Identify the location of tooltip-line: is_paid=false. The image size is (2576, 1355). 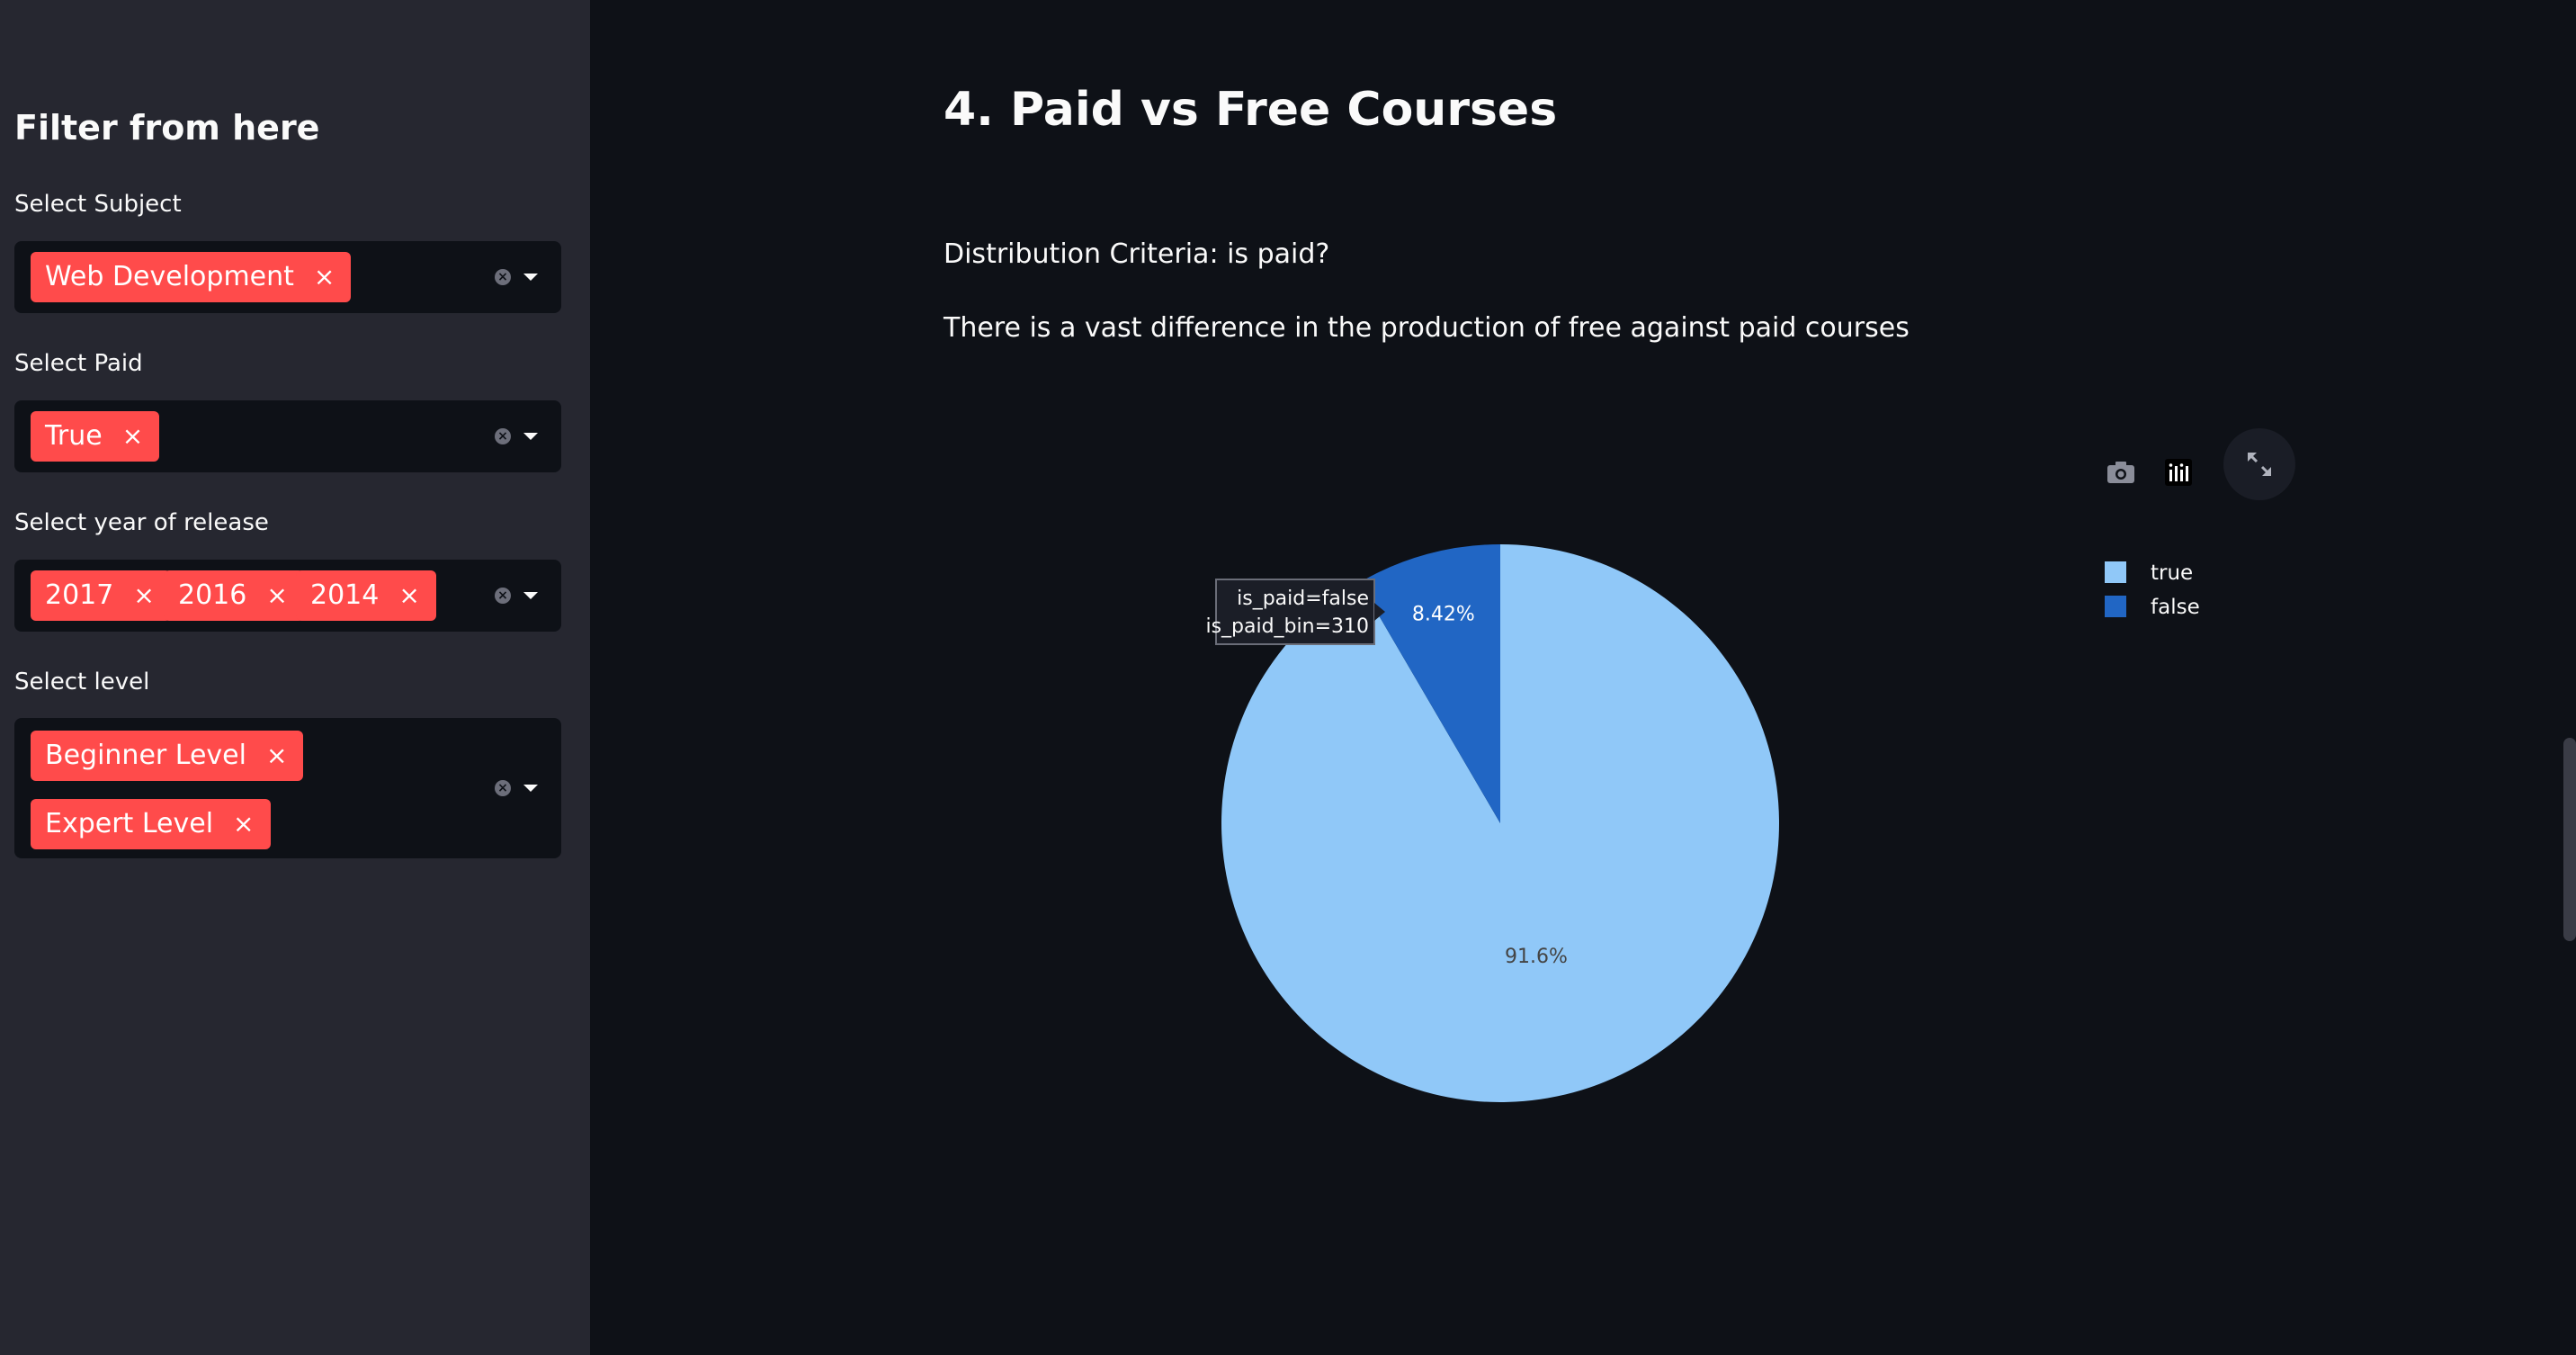
(1303, 599).